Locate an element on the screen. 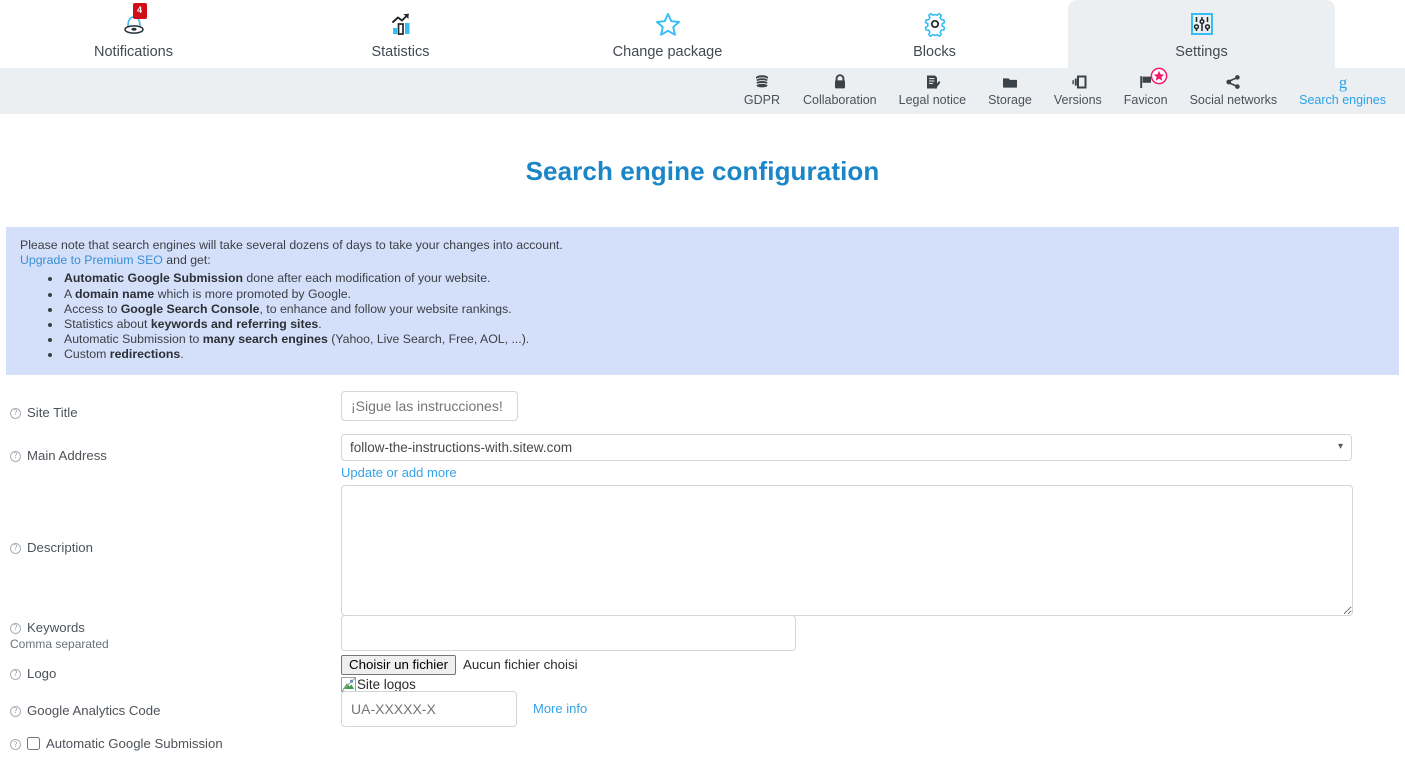  topnav-label-notifications: Notifications is located at coordinates (133, 52).